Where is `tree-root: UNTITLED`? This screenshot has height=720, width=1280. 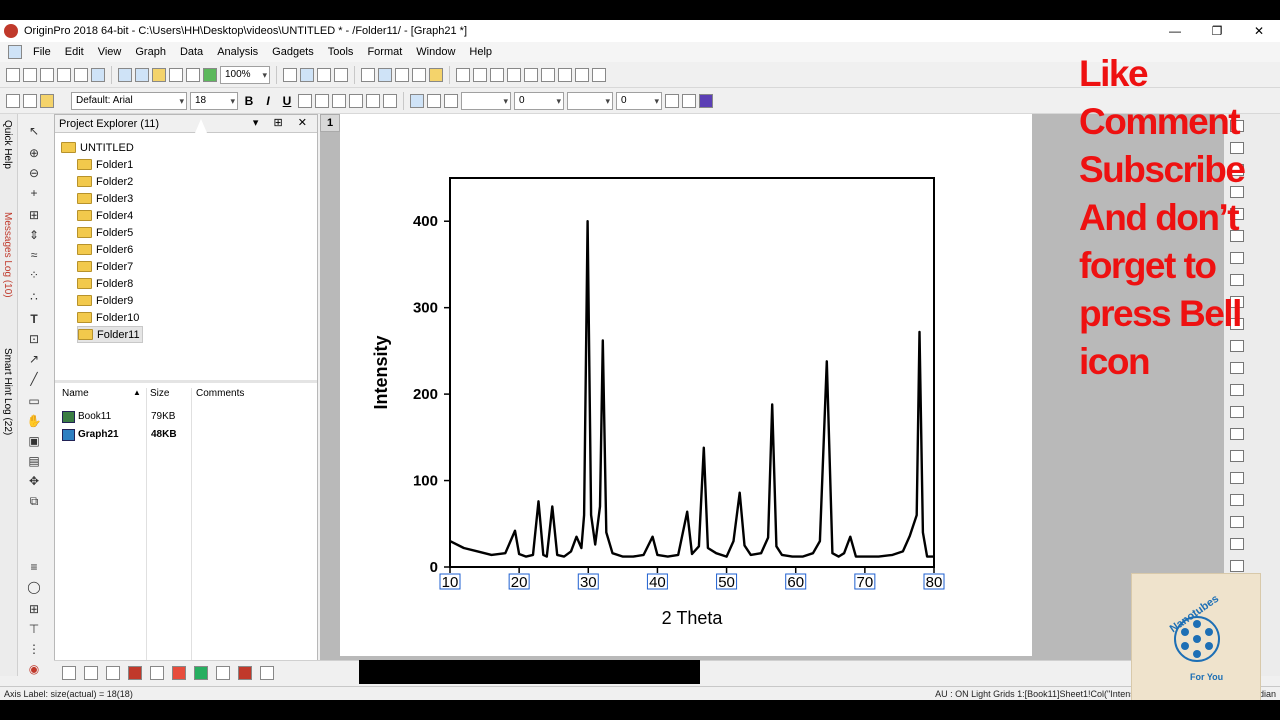
tree-root: UNTITLED is located at coordinates (97, 147).